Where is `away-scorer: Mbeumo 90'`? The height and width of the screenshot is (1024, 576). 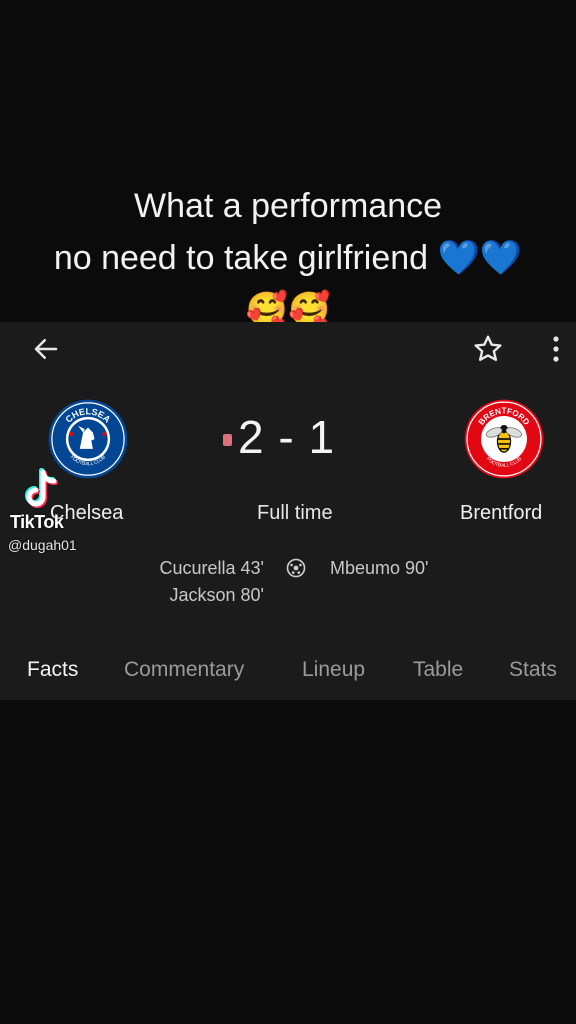 away-scorer: Mbeumo 90' is located at coordinates (379, 568).